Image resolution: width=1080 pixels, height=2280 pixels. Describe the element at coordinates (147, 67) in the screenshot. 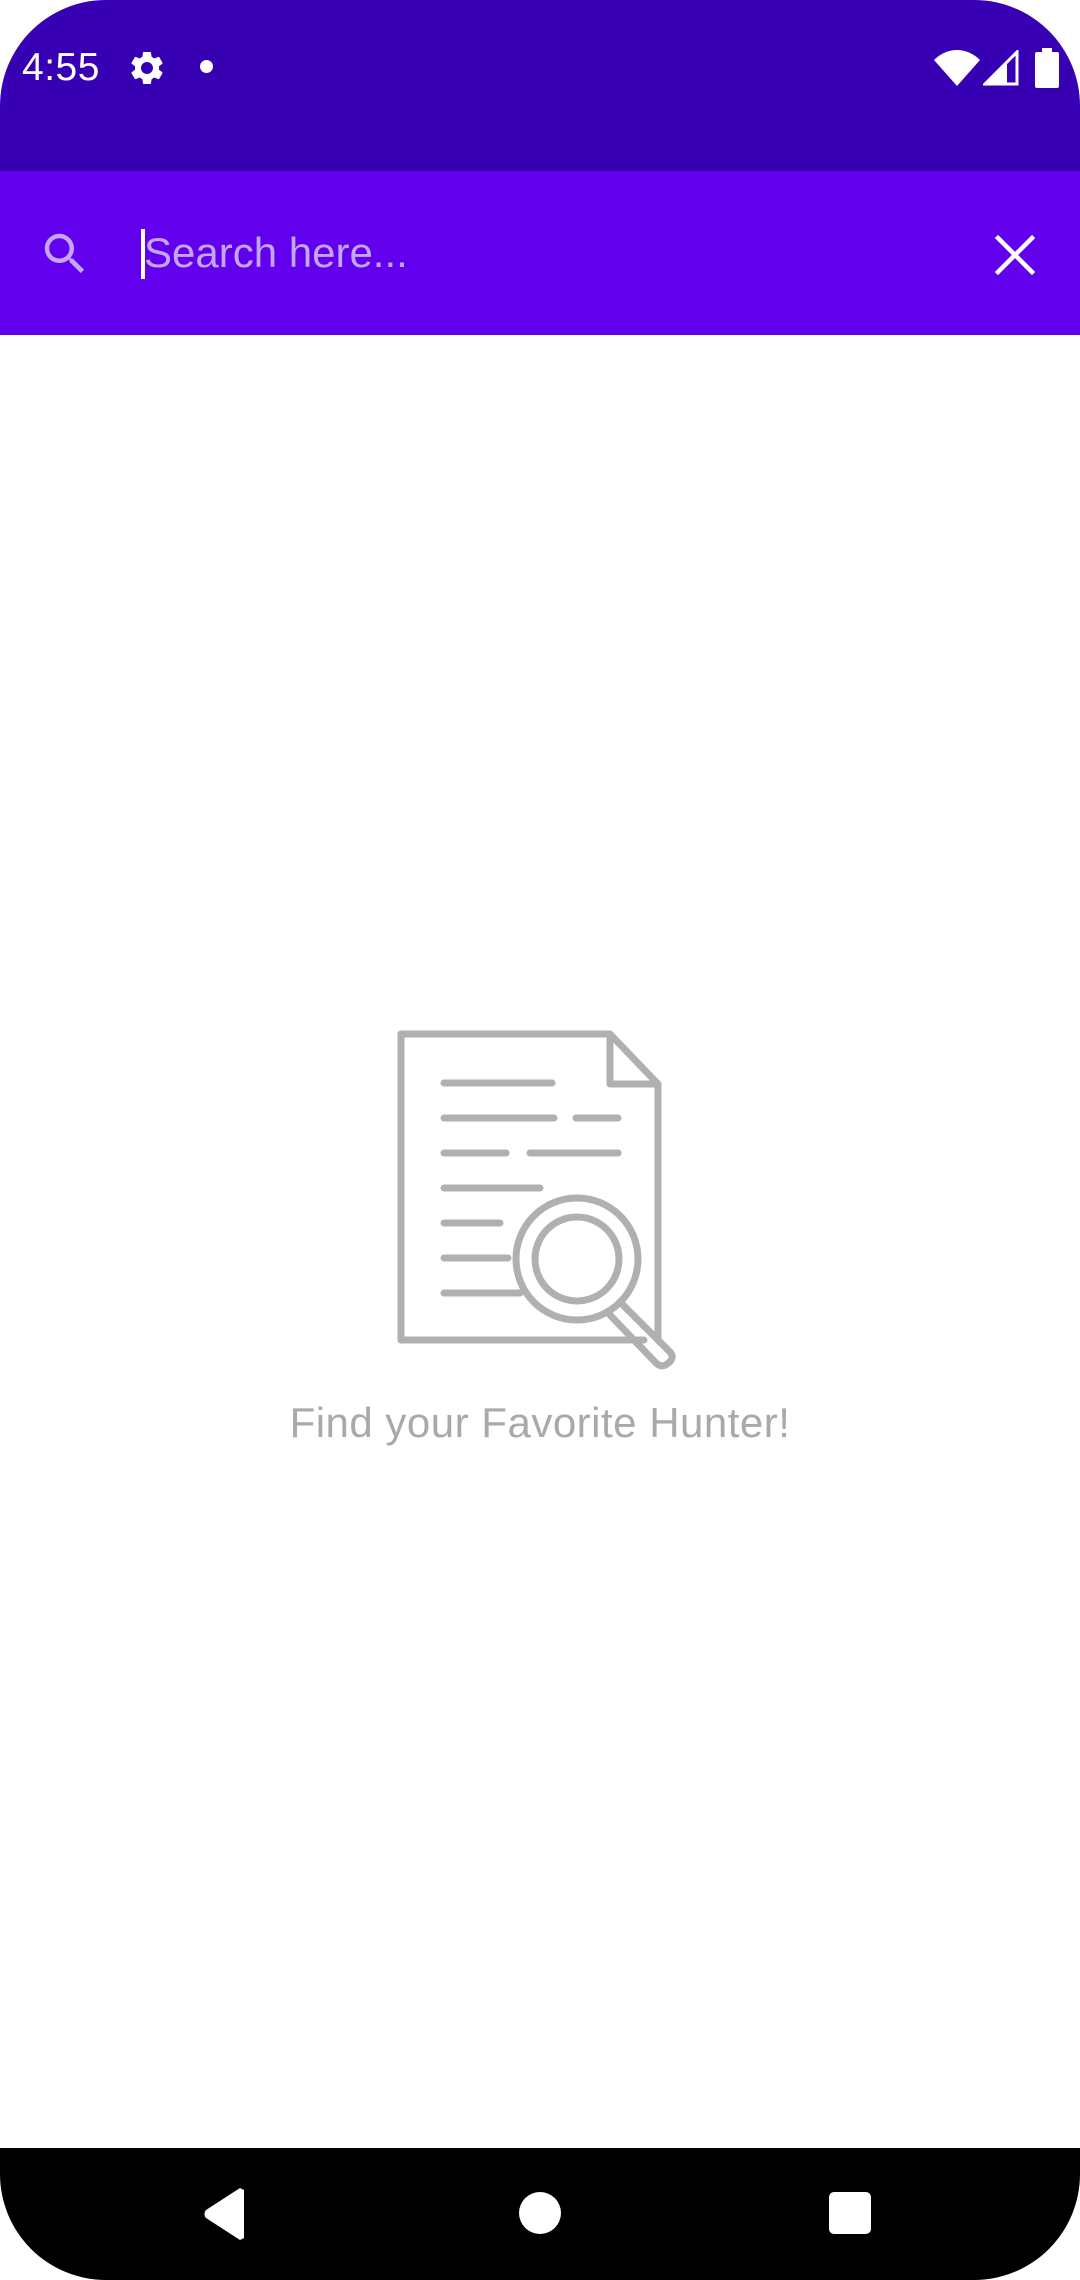

I see `gear-icon` at that location.